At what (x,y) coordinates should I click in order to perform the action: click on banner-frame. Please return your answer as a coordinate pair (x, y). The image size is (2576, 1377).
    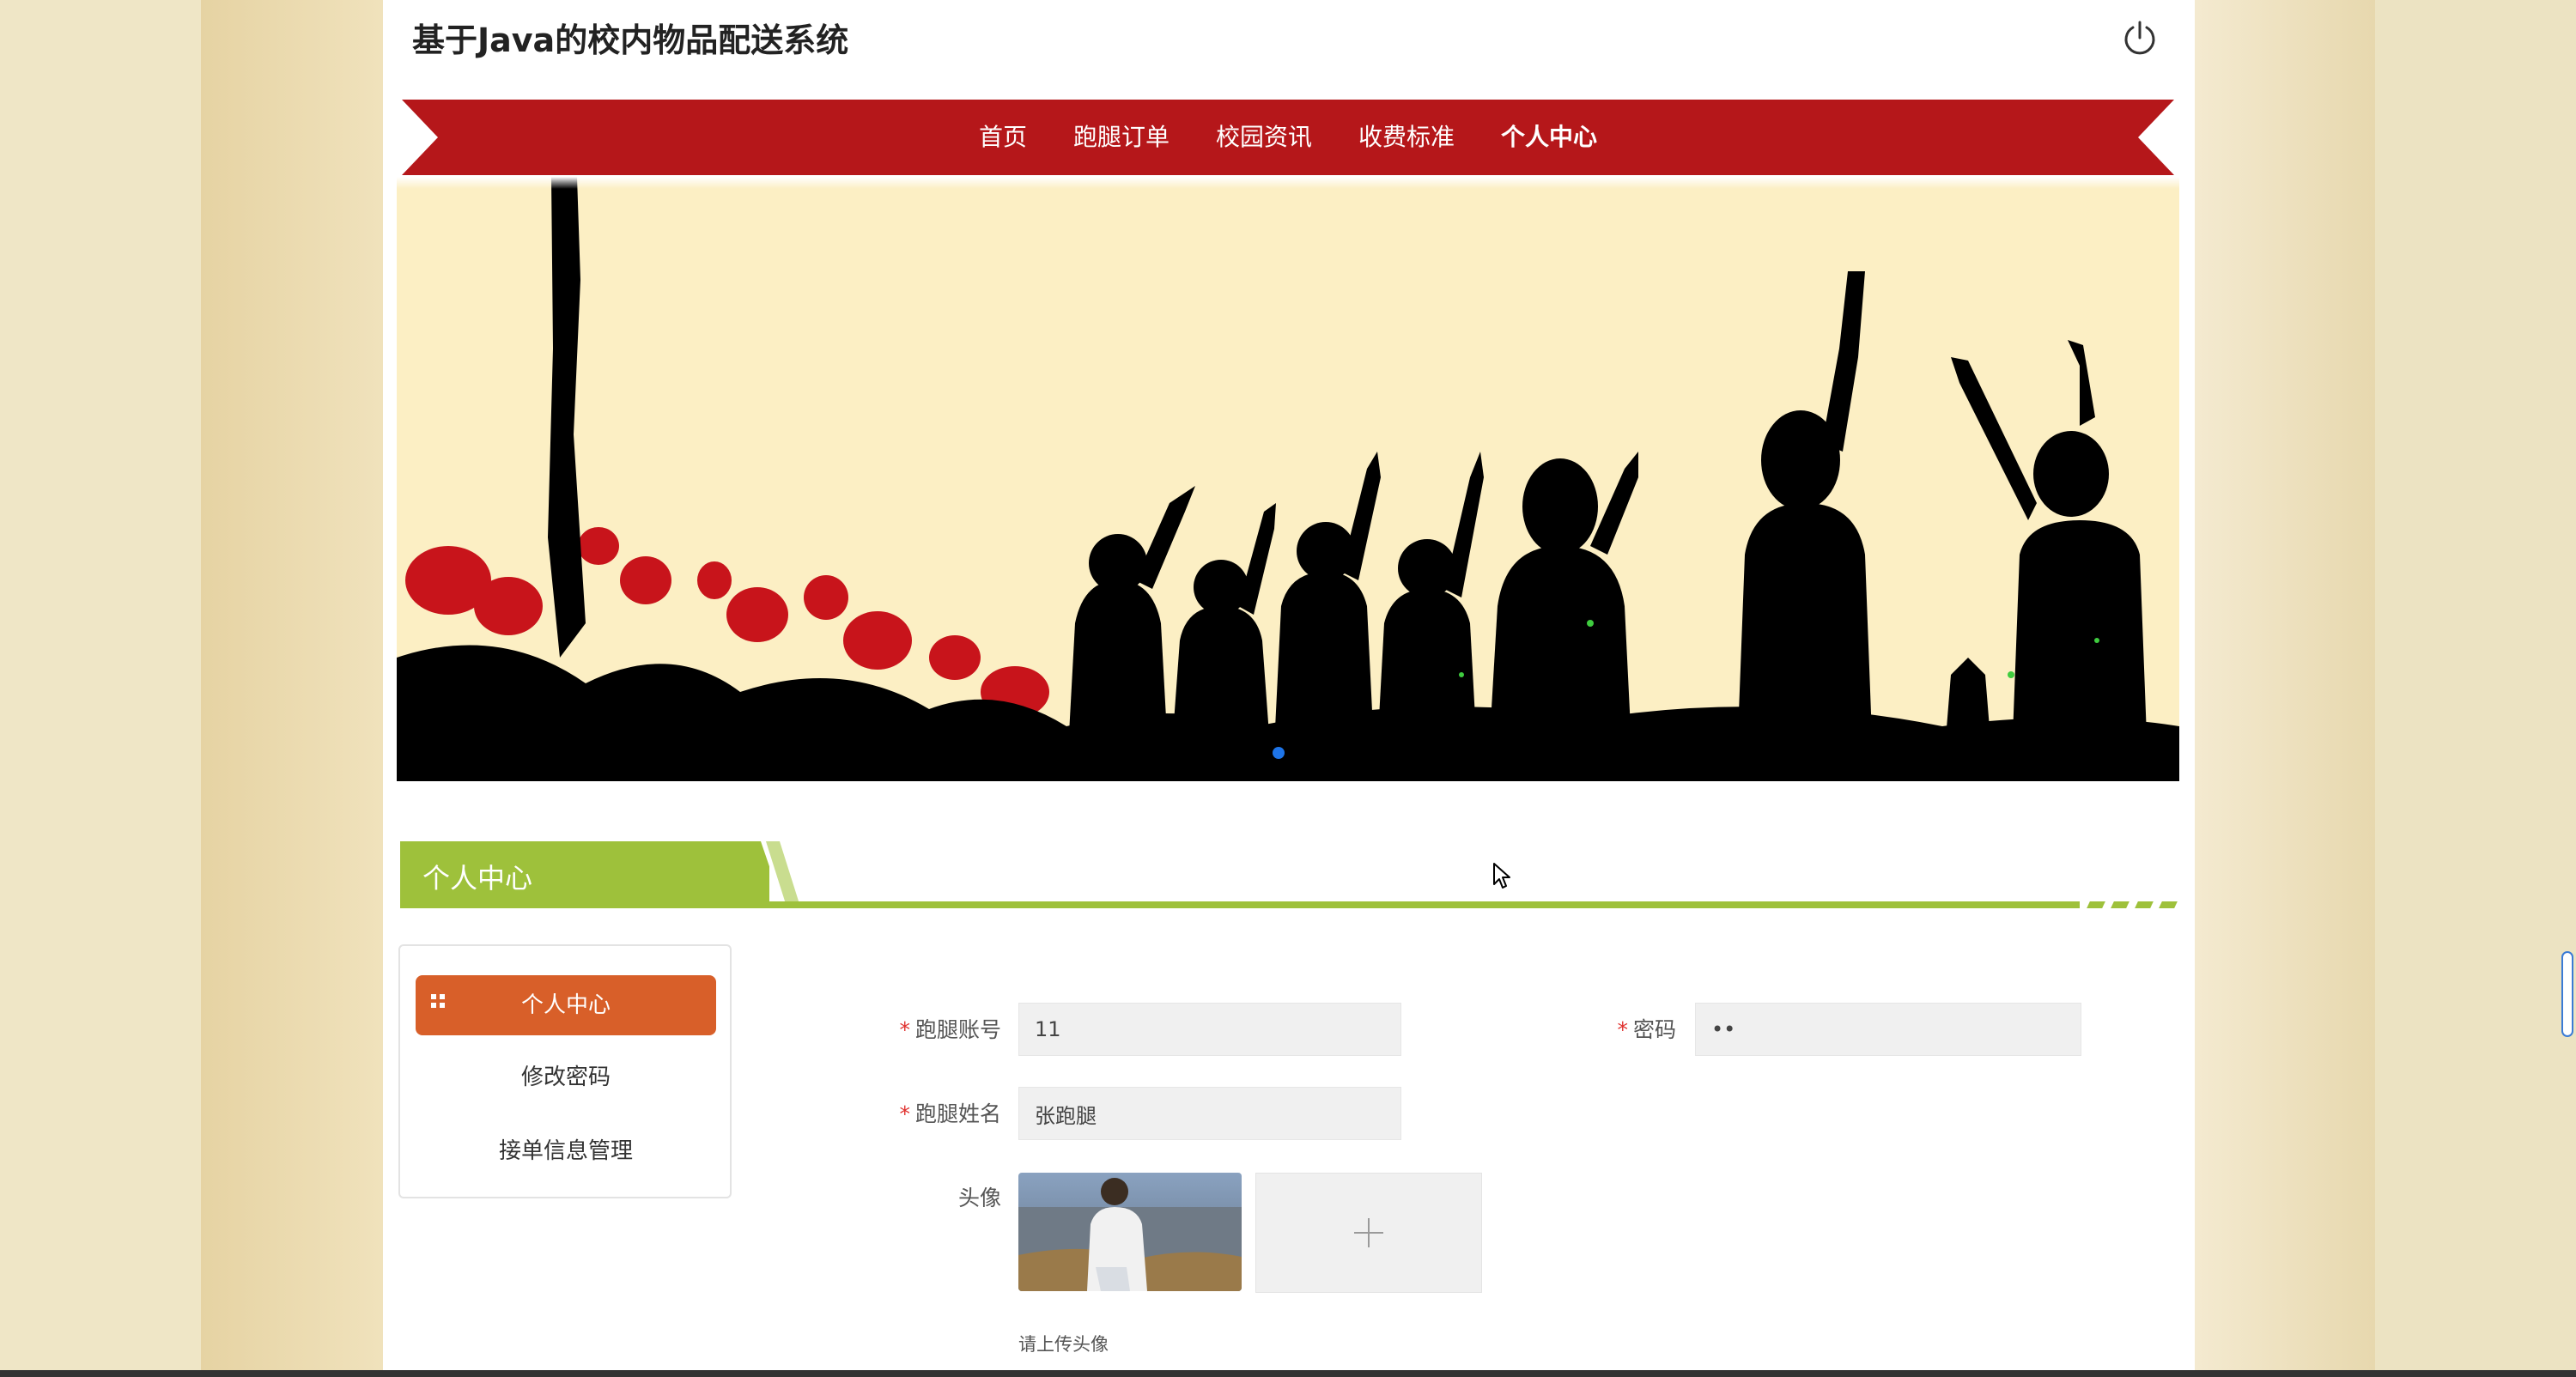
    Looking at the image, I should click on (1288, 183).